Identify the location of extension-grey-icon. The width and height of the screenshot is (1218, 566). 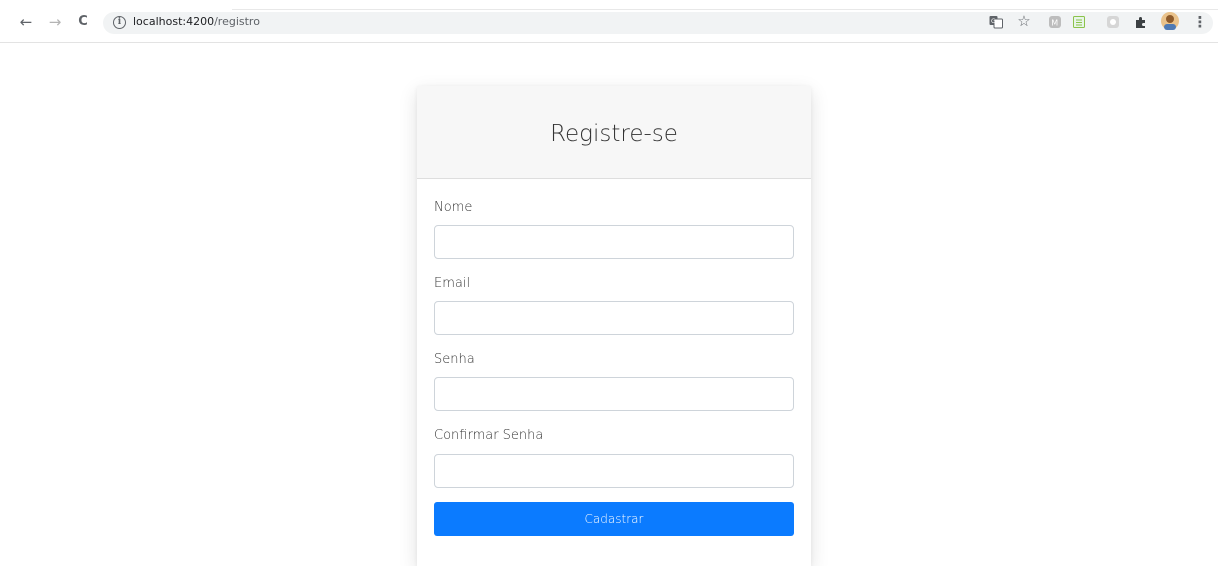
(1113, 22).